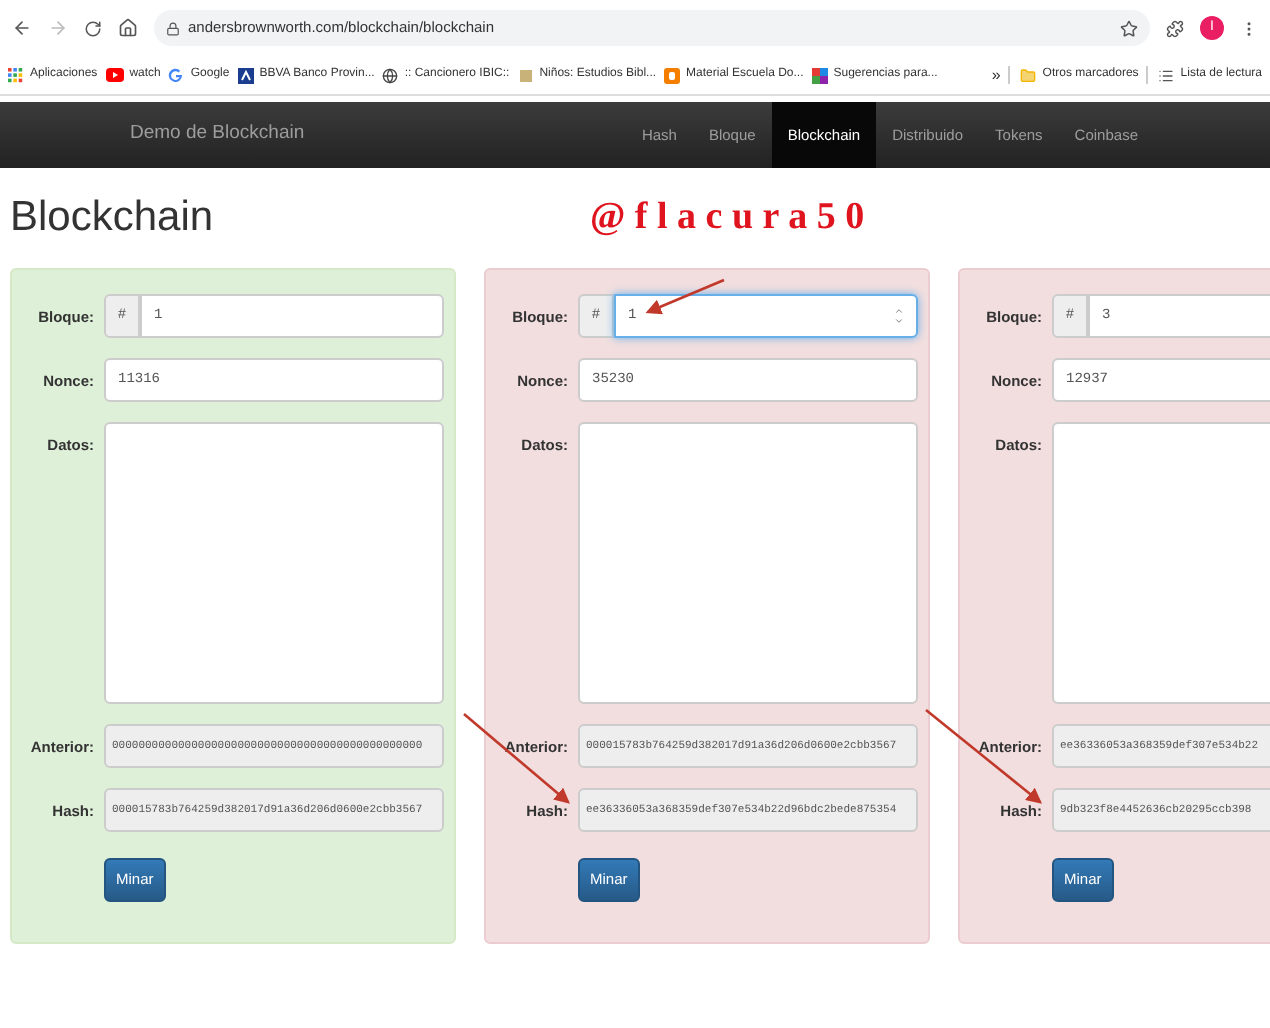  Describe the element at coordinates (899, 316) in the screenshot. I see `spinner-icon` at that location.